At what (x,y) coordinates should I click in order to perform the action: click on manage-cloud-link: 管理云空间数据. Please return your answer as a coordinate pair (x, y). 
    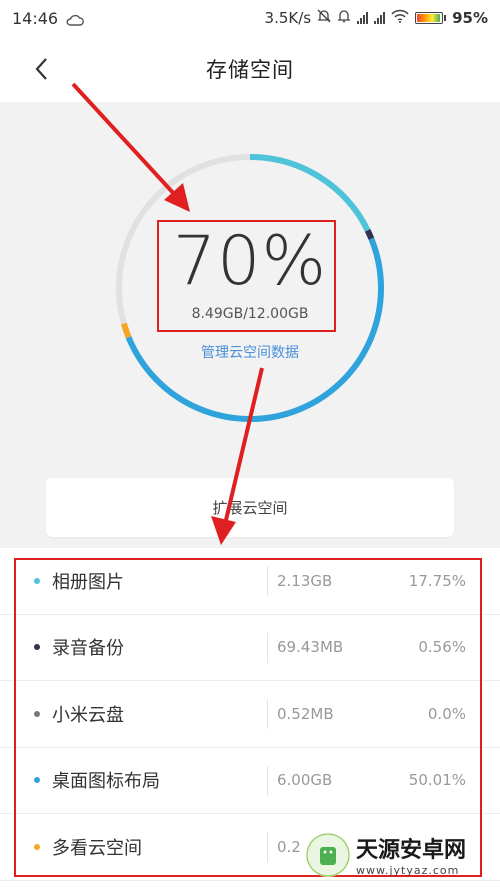
    Looking at the image, I should click on (250, 352).